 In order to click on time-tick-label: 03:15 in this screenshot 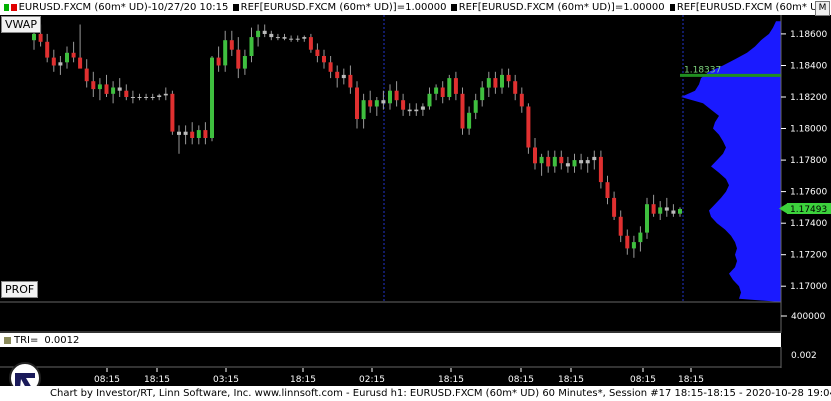, I will do `click(226, 380)`.